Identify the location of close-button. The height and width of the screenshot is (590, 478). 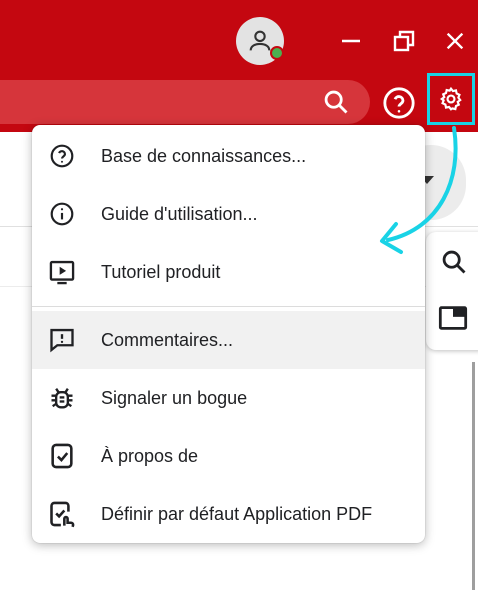
(455, 41).